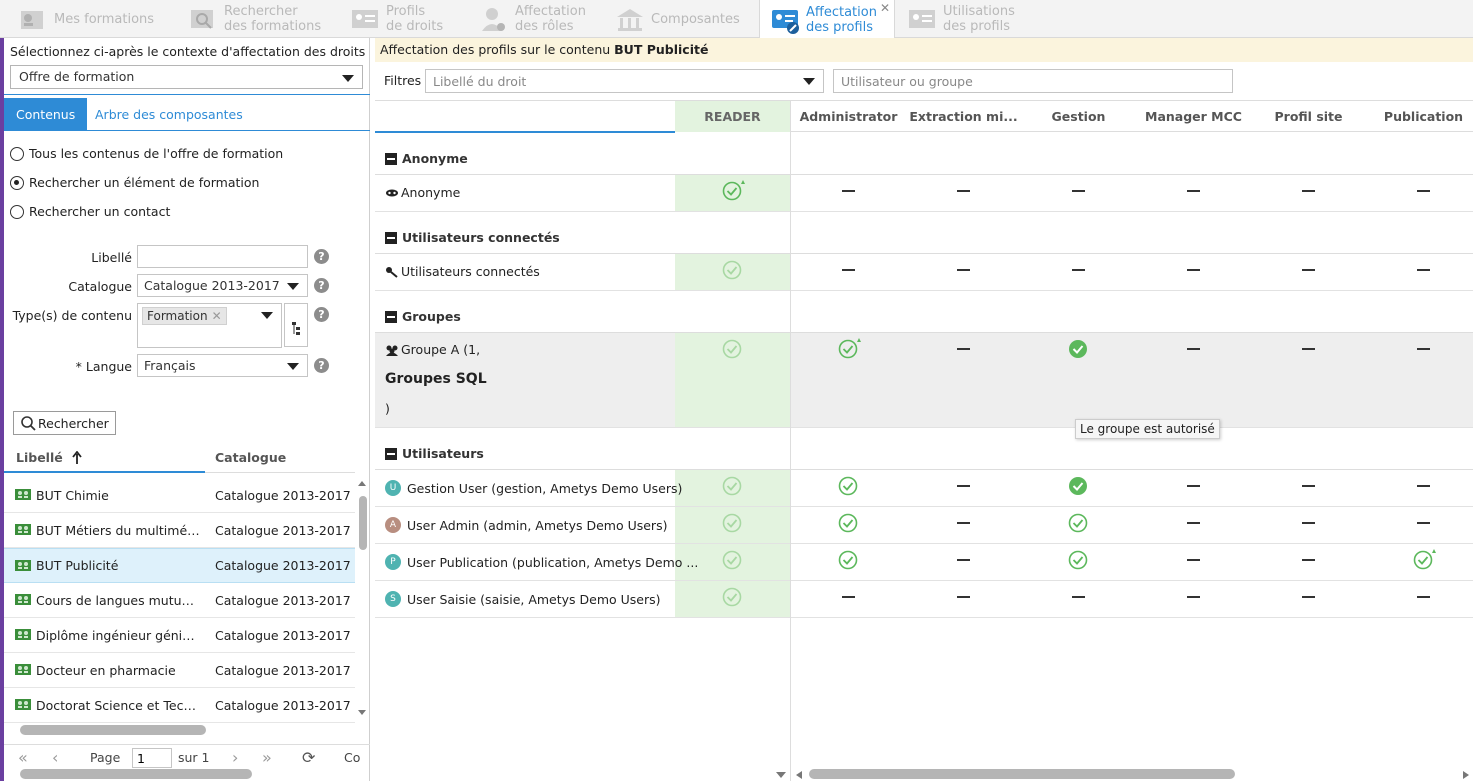 The width and height of the screenshot is (1473, 781). I want to click on libelle-input, so click(222, 256).